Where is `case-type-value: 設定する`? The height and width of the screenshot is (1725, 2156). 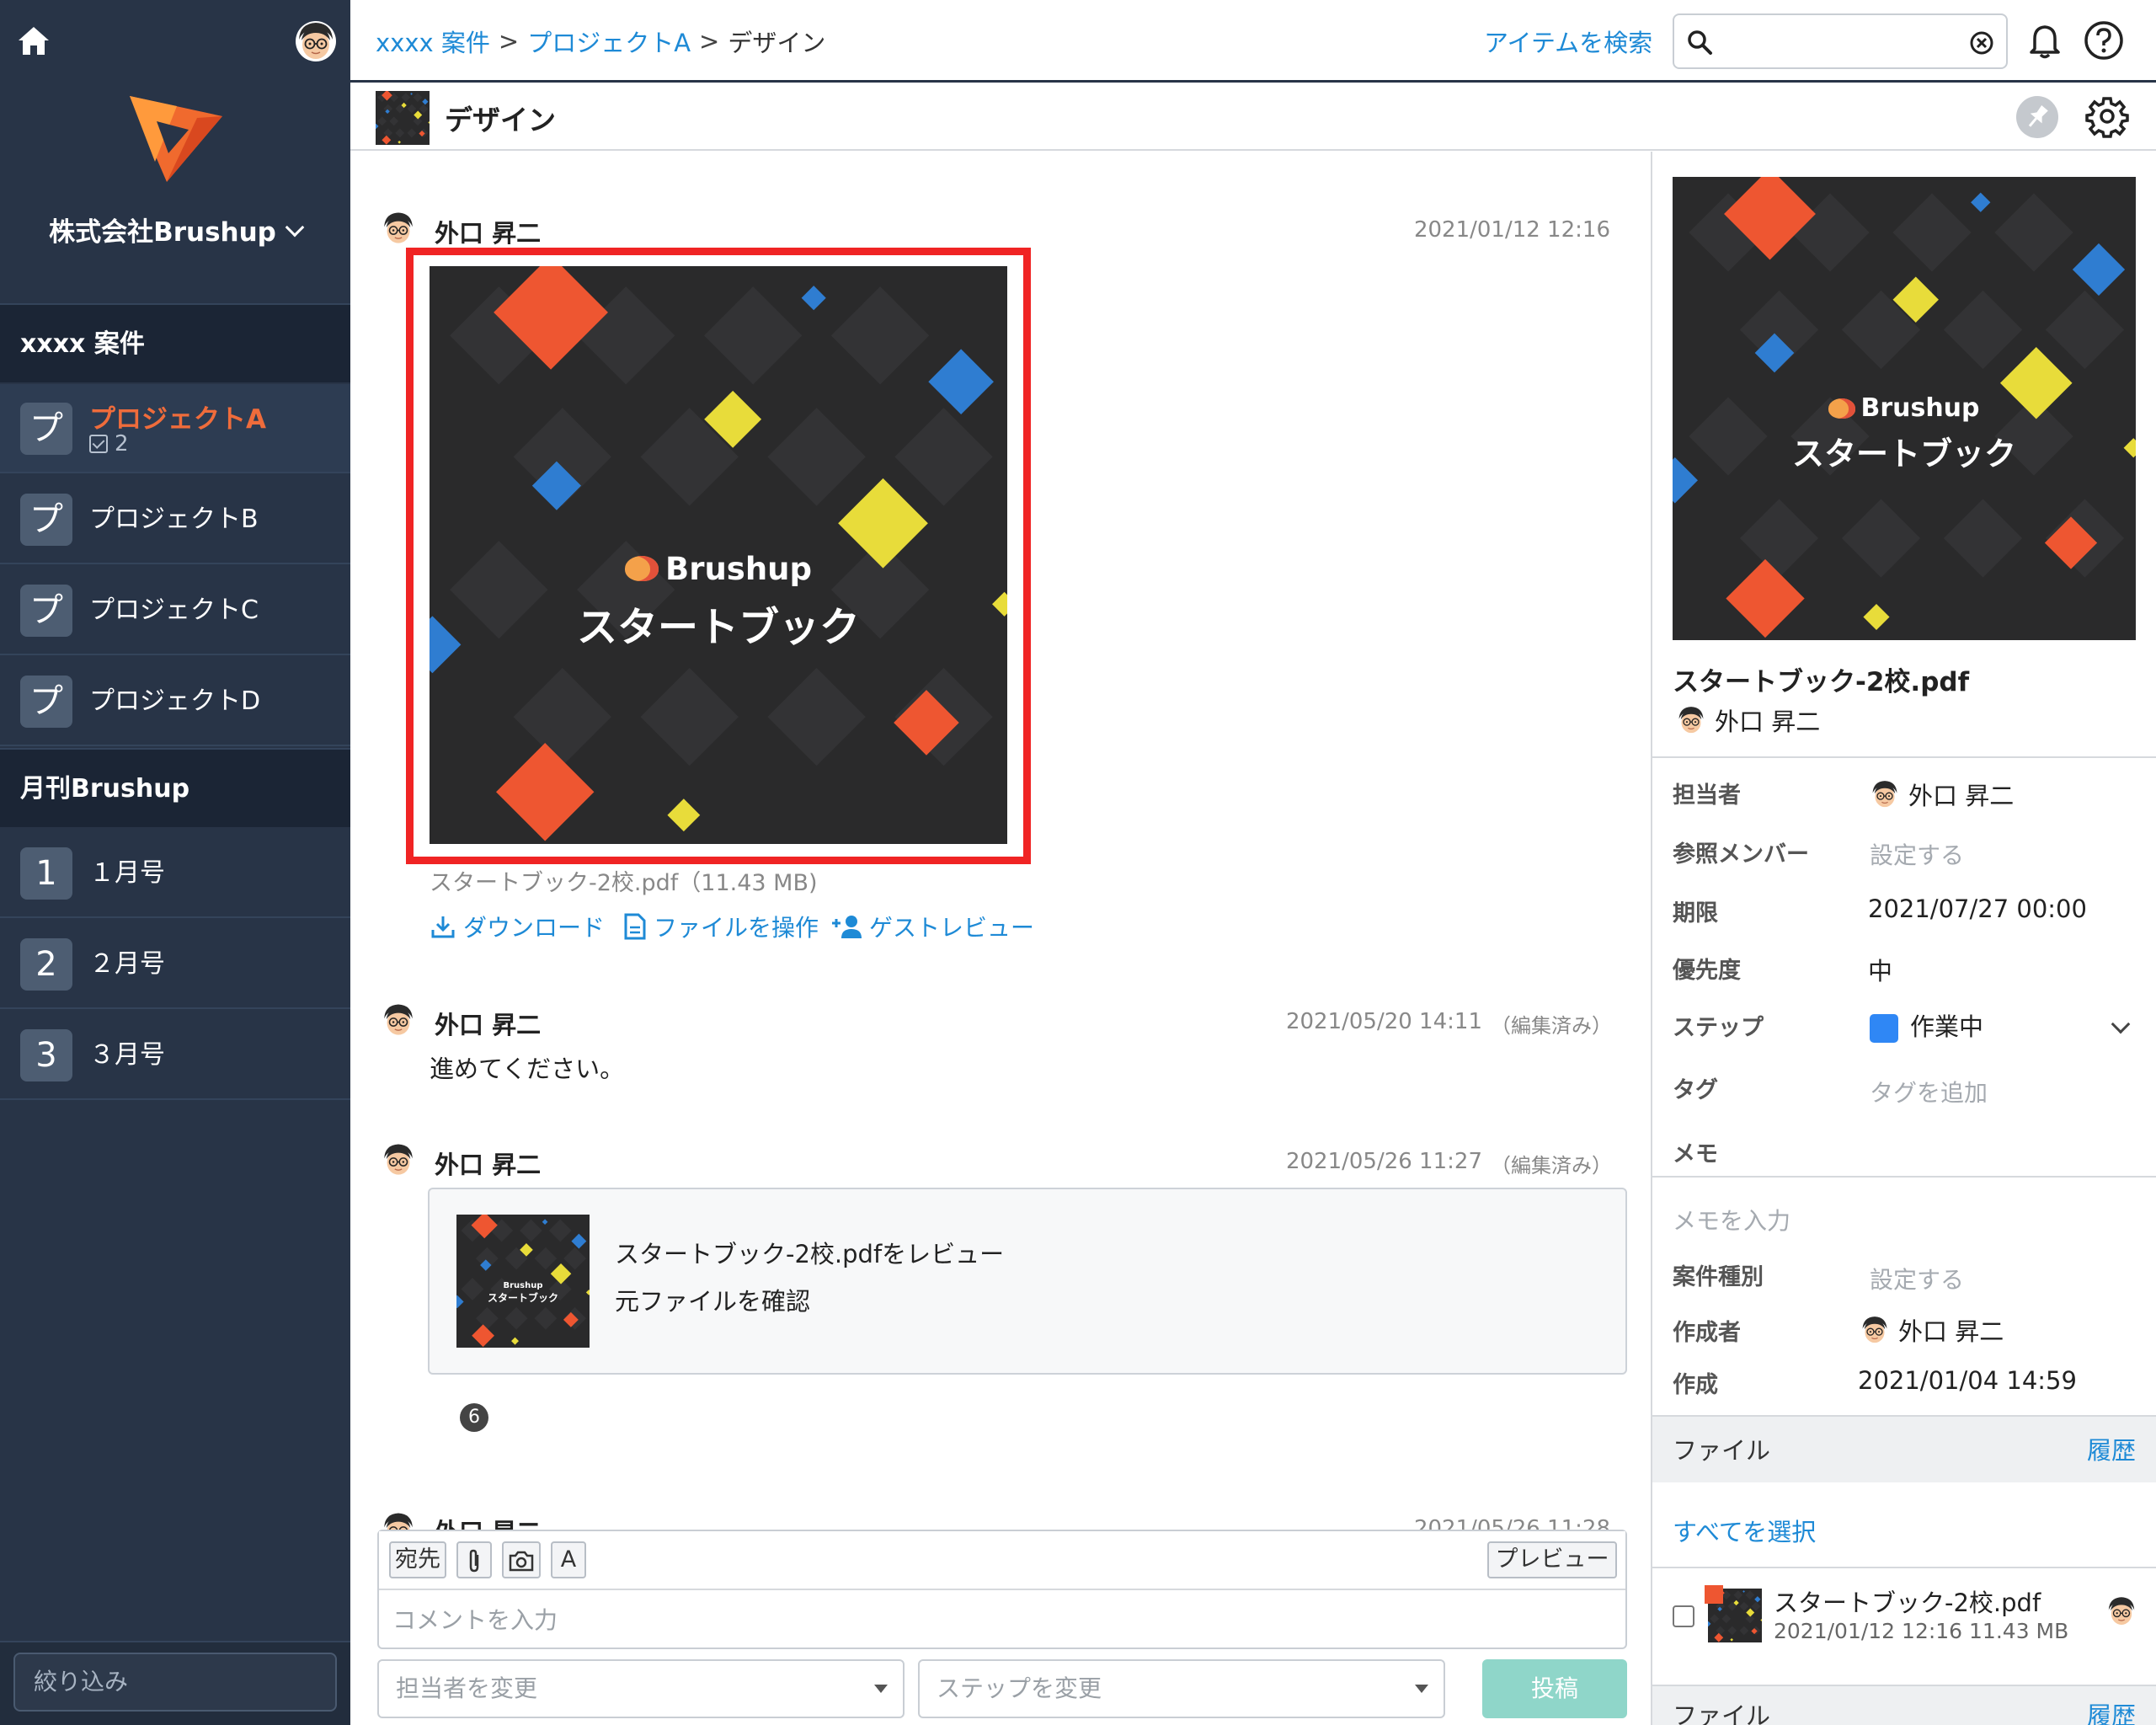
case-type-value: 設定する is located at coordinates (1917, 1278).